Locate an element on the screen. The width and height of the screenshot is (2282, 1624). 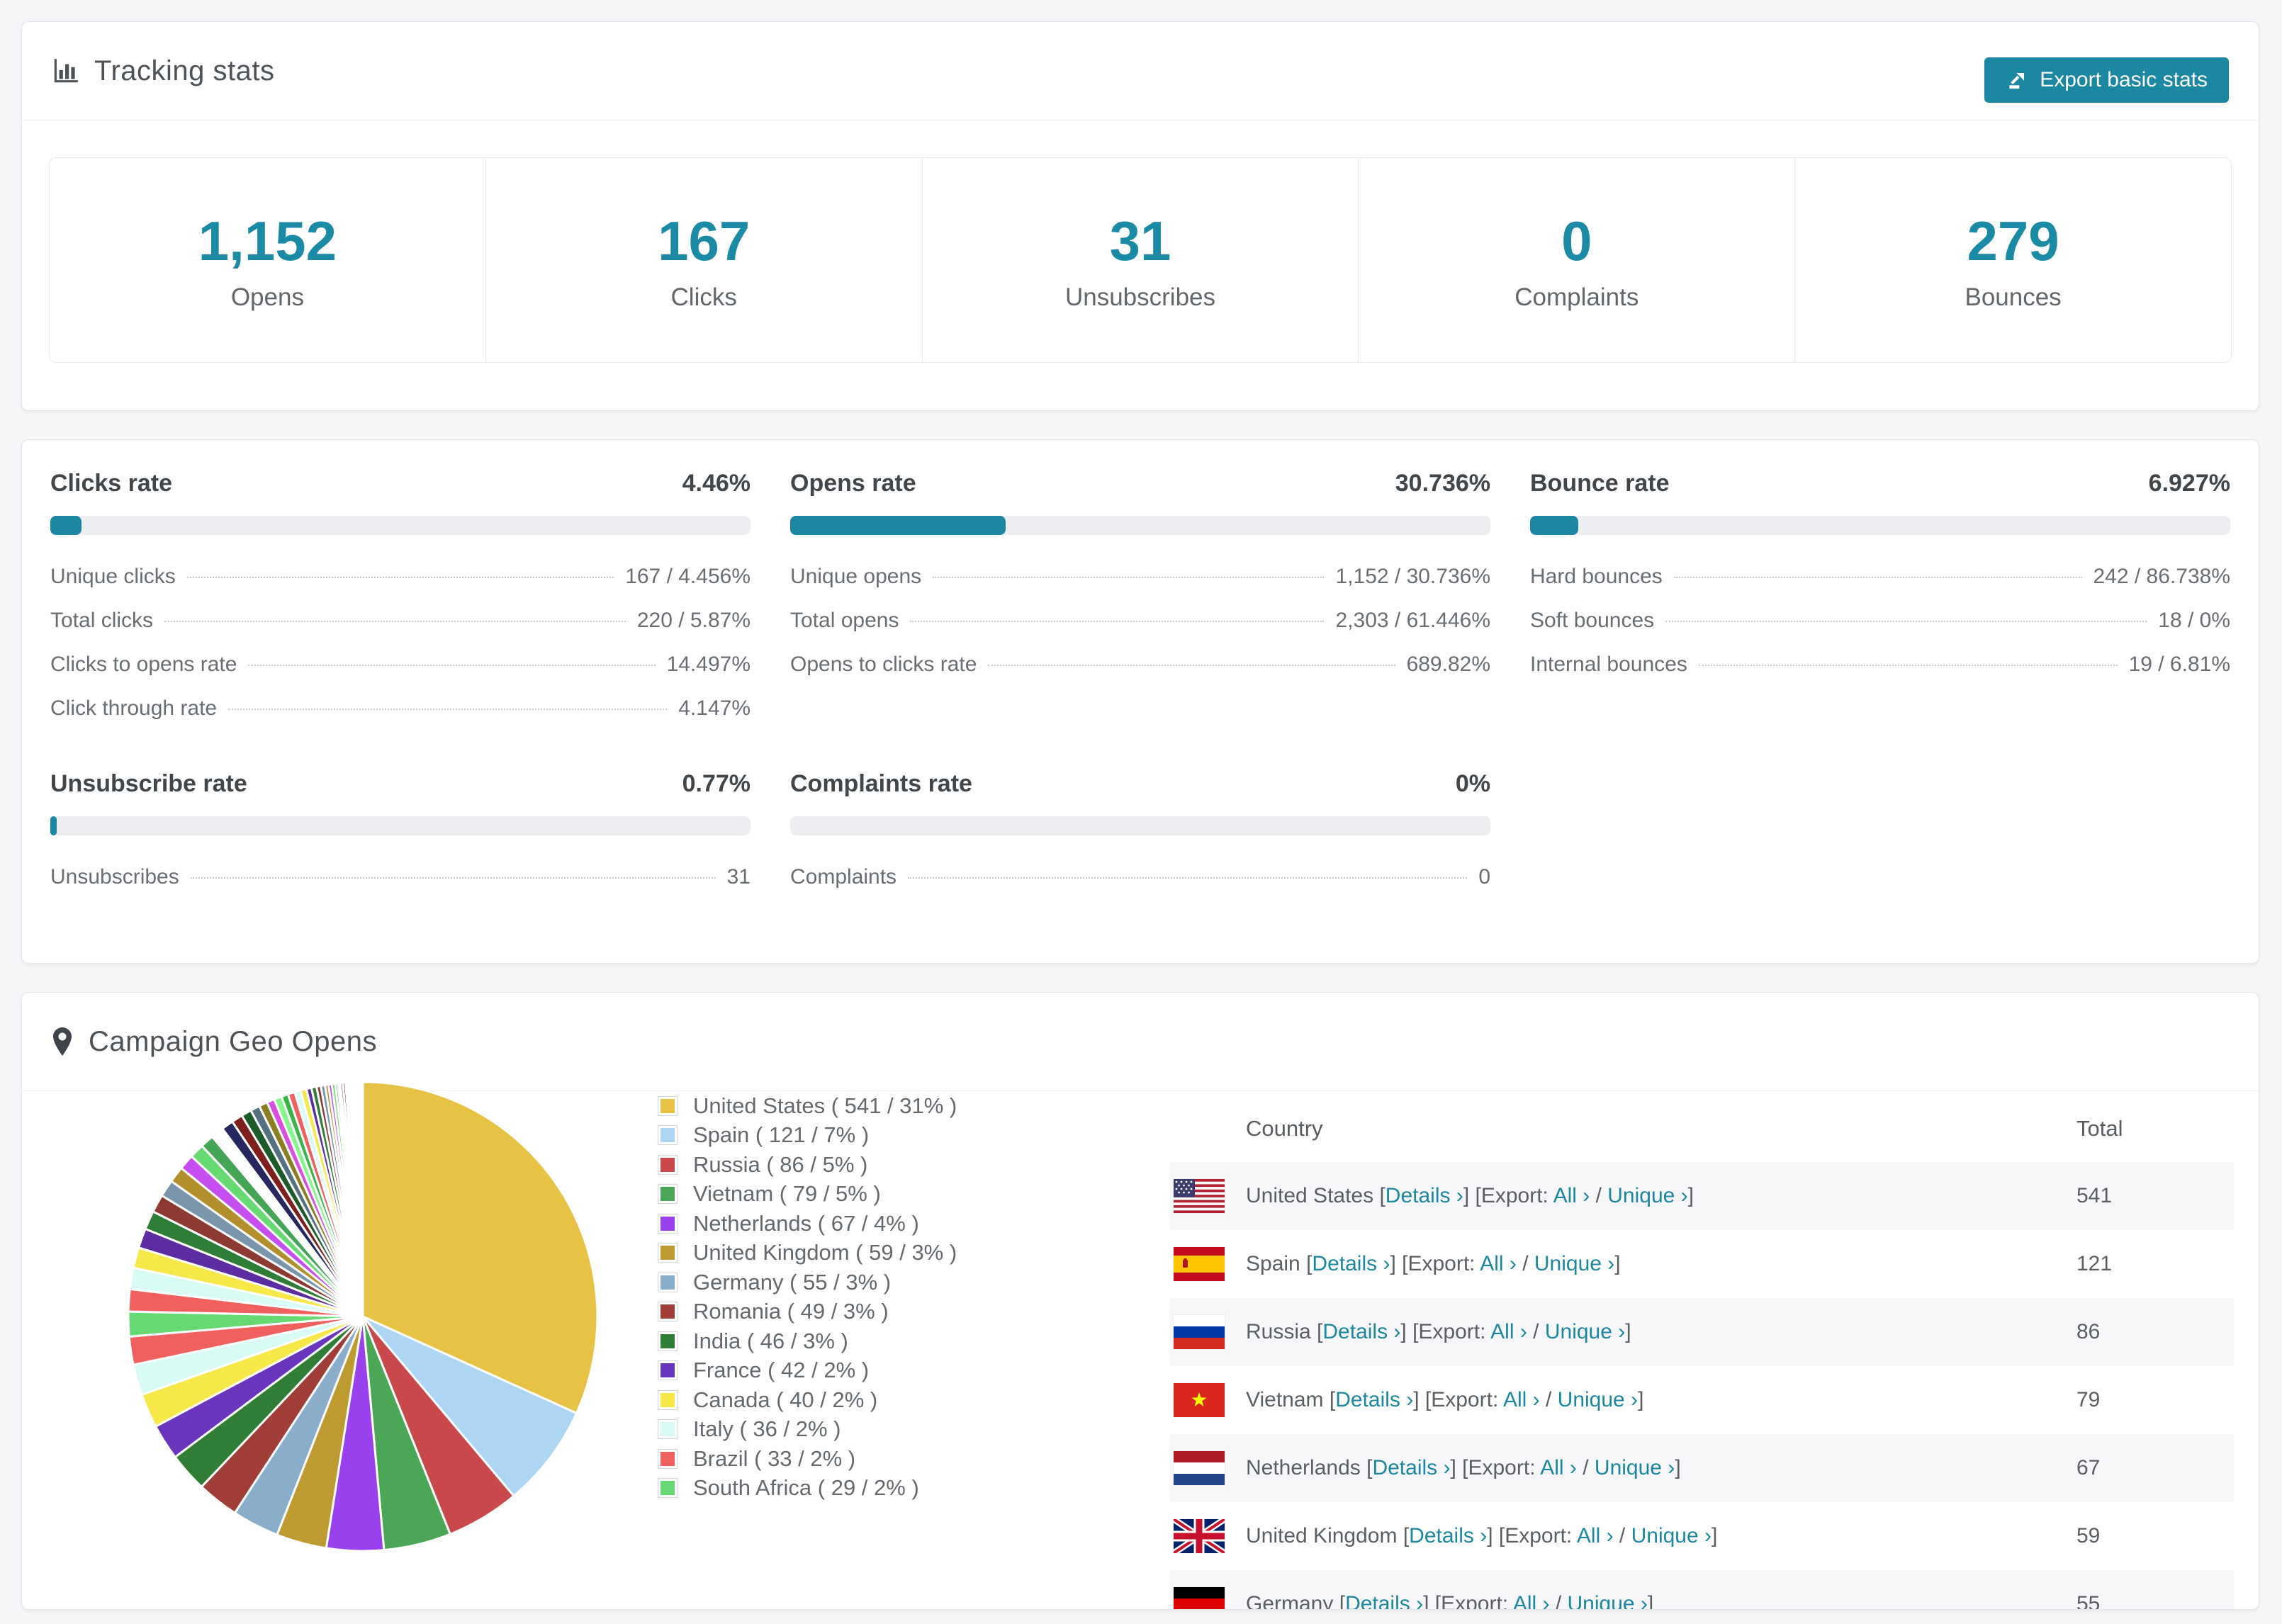
stat-value: 1,152 is located at coordinates (268, 240).